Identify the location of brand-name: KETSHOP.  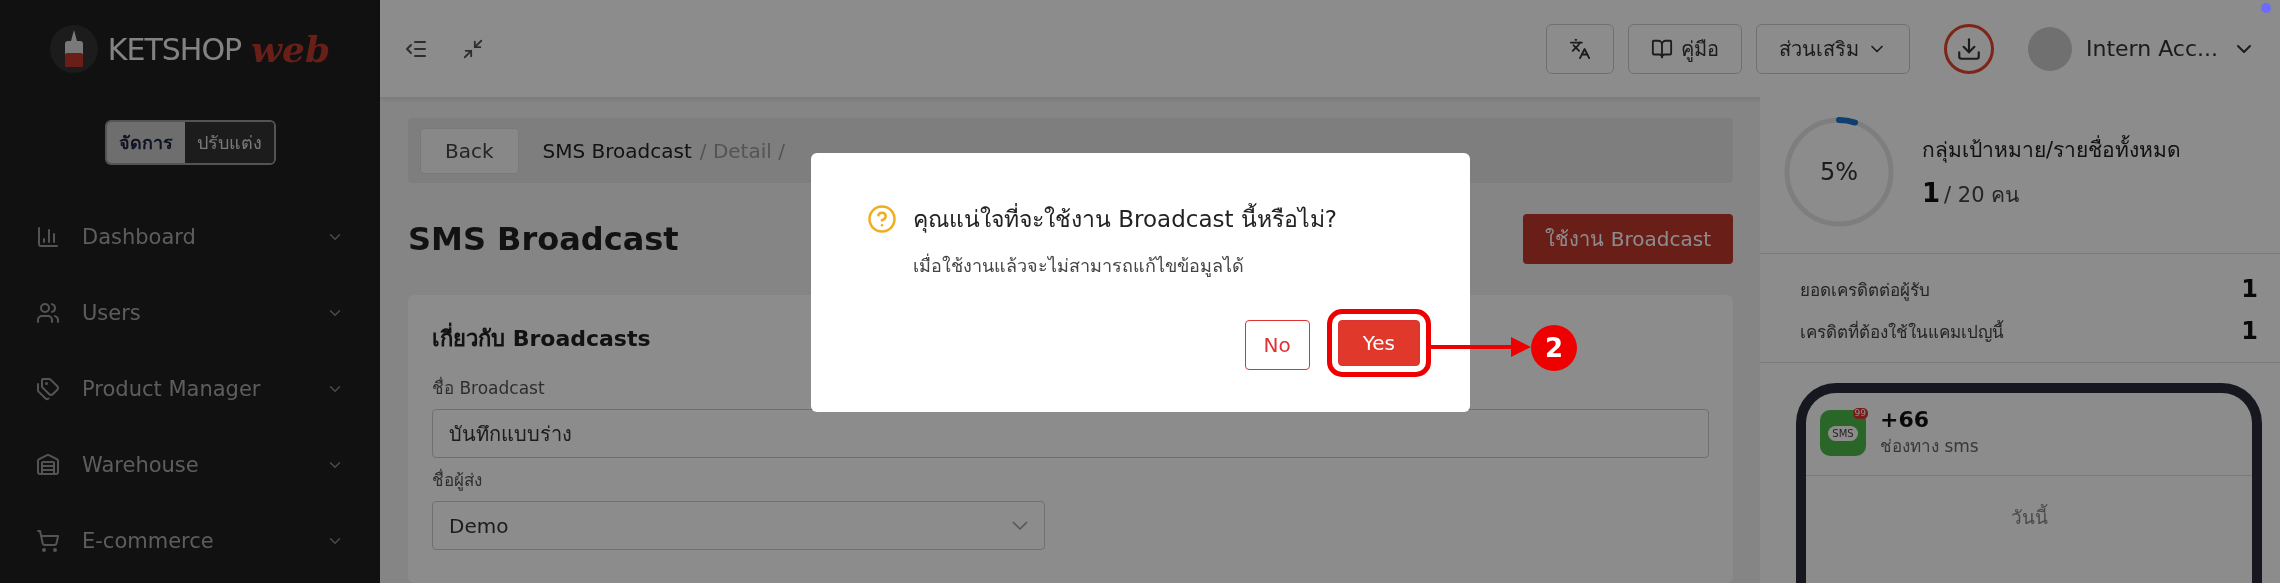
(174, 49).